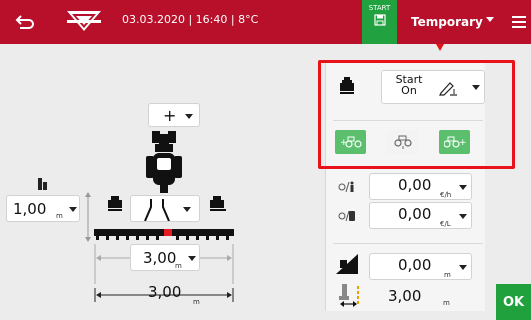 Image resolution: width=531 pixels, height=320 pixels. Describe the element at coordinates (115, 203) in the screenshot. I see `implement-left-icon` at that location.